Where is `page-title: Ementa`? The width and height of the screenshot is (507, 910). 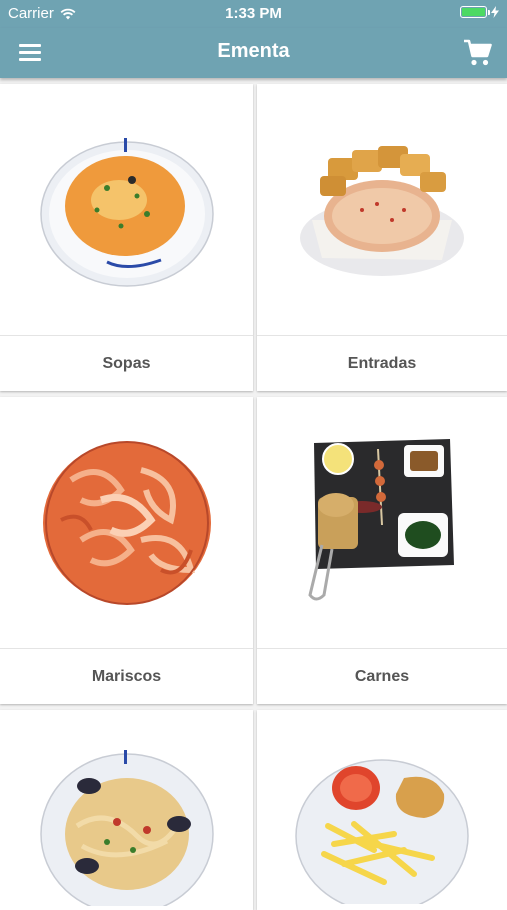 page-title: Ementa is located at coordinates (253, 51).